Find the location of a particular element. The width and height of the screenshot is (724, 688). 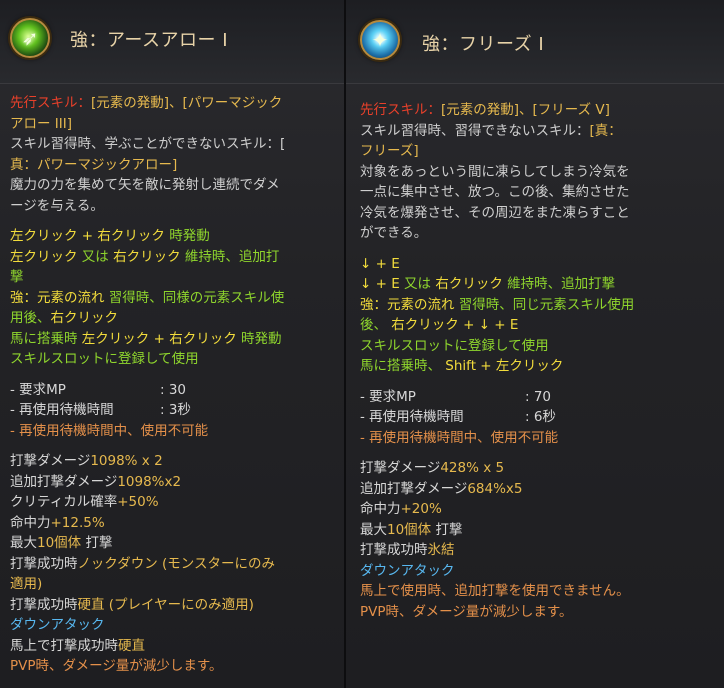

unlearn-line-cont: フリーズ] is located at coordinates (389, 151).